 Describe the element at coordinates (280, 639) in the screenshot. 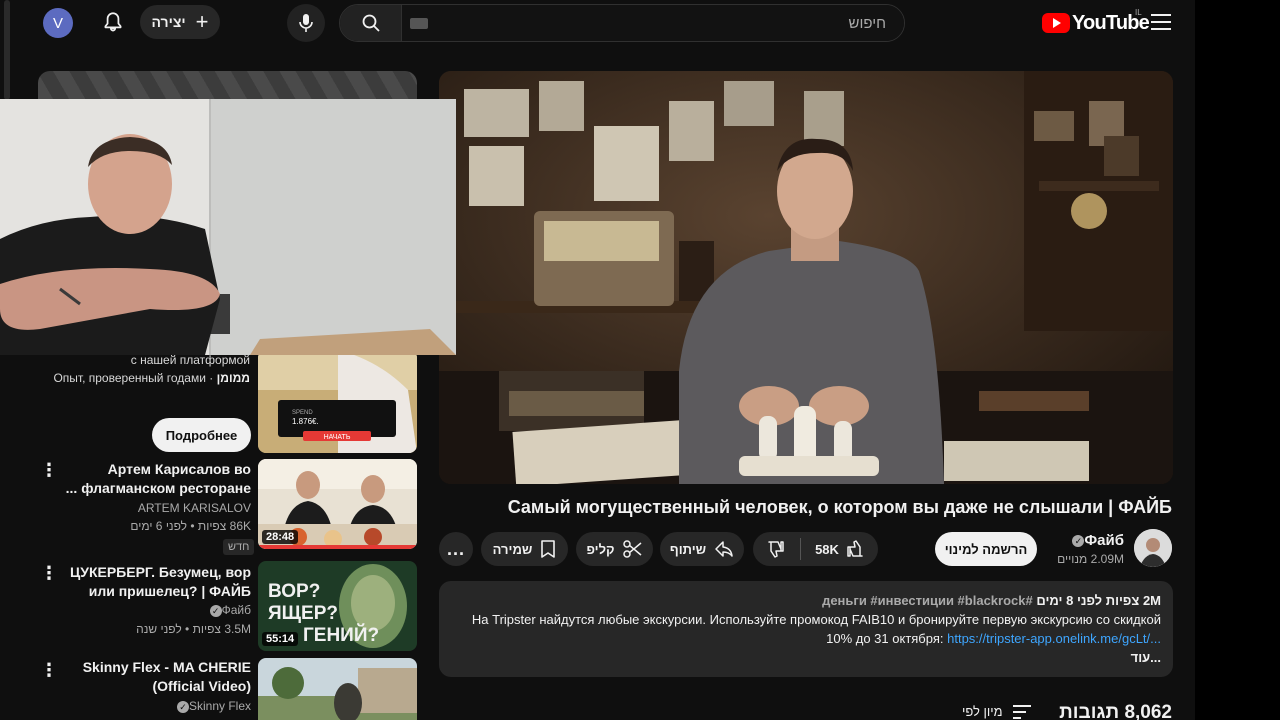

I see `rec-duration-2: 55:14` at that location.